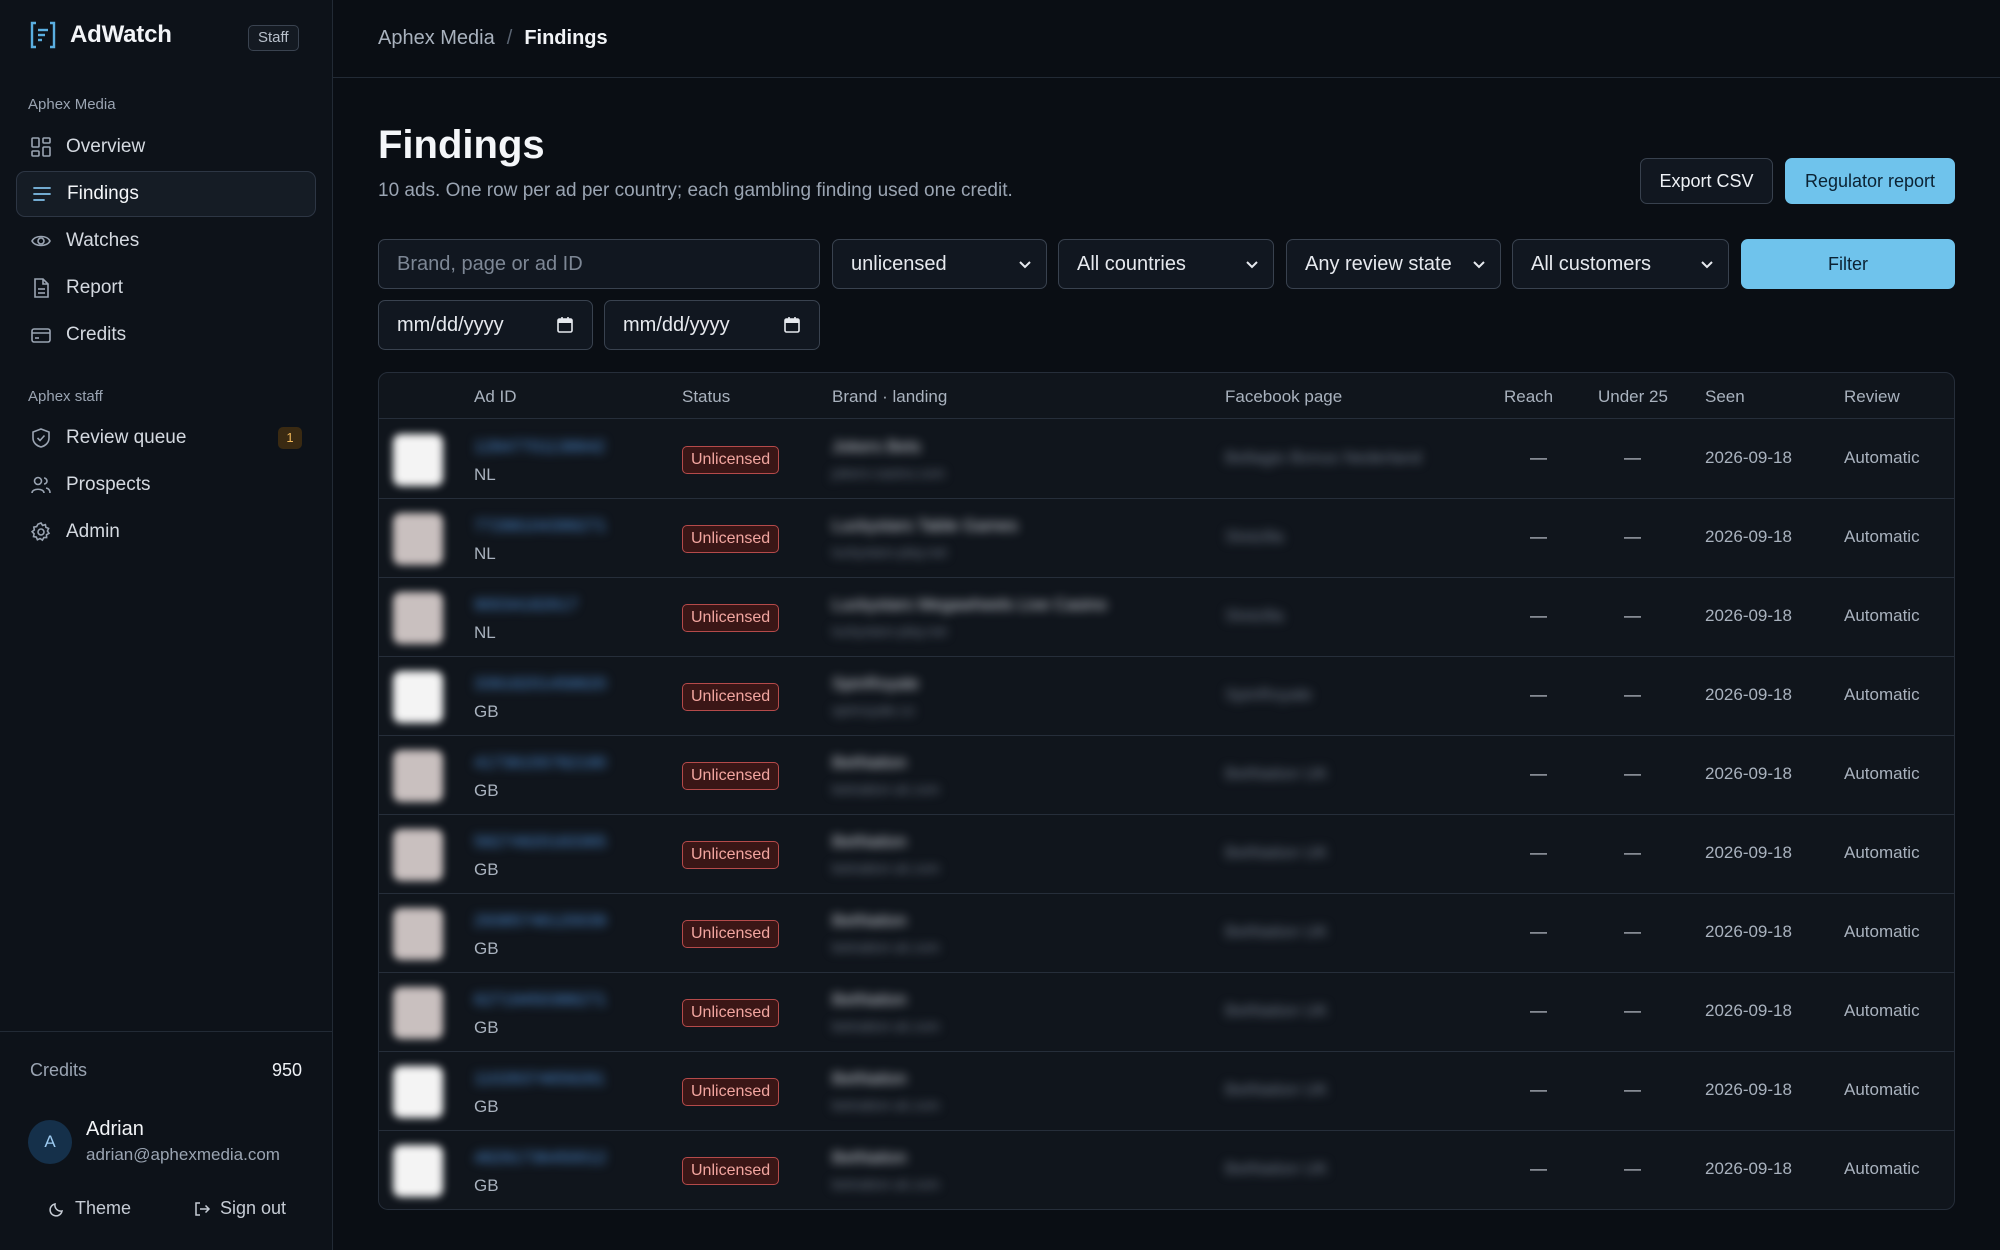 The image size is (2000, 1250). What do you see at coordinates (1283, 397) in the screenshot?
I see `col-facebook-page: Facebook page` at bounding box center [1283, 397].